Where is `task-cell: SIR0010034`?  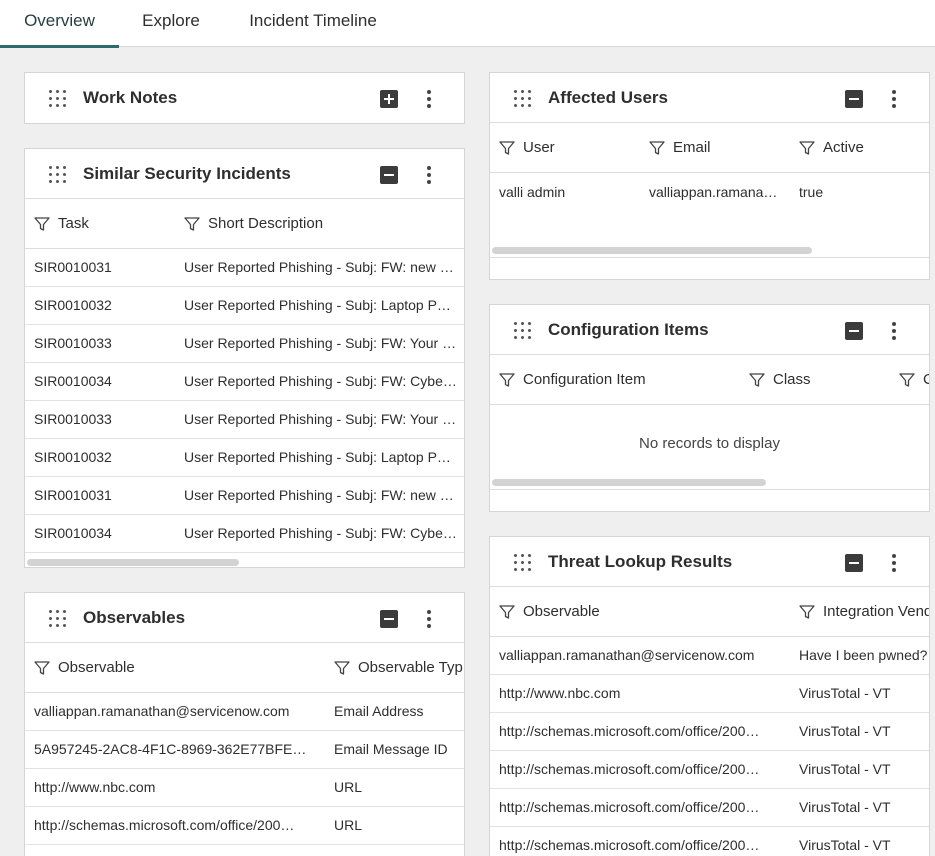
task-cell: SIR0010034 is located at coordinates (73, 381).